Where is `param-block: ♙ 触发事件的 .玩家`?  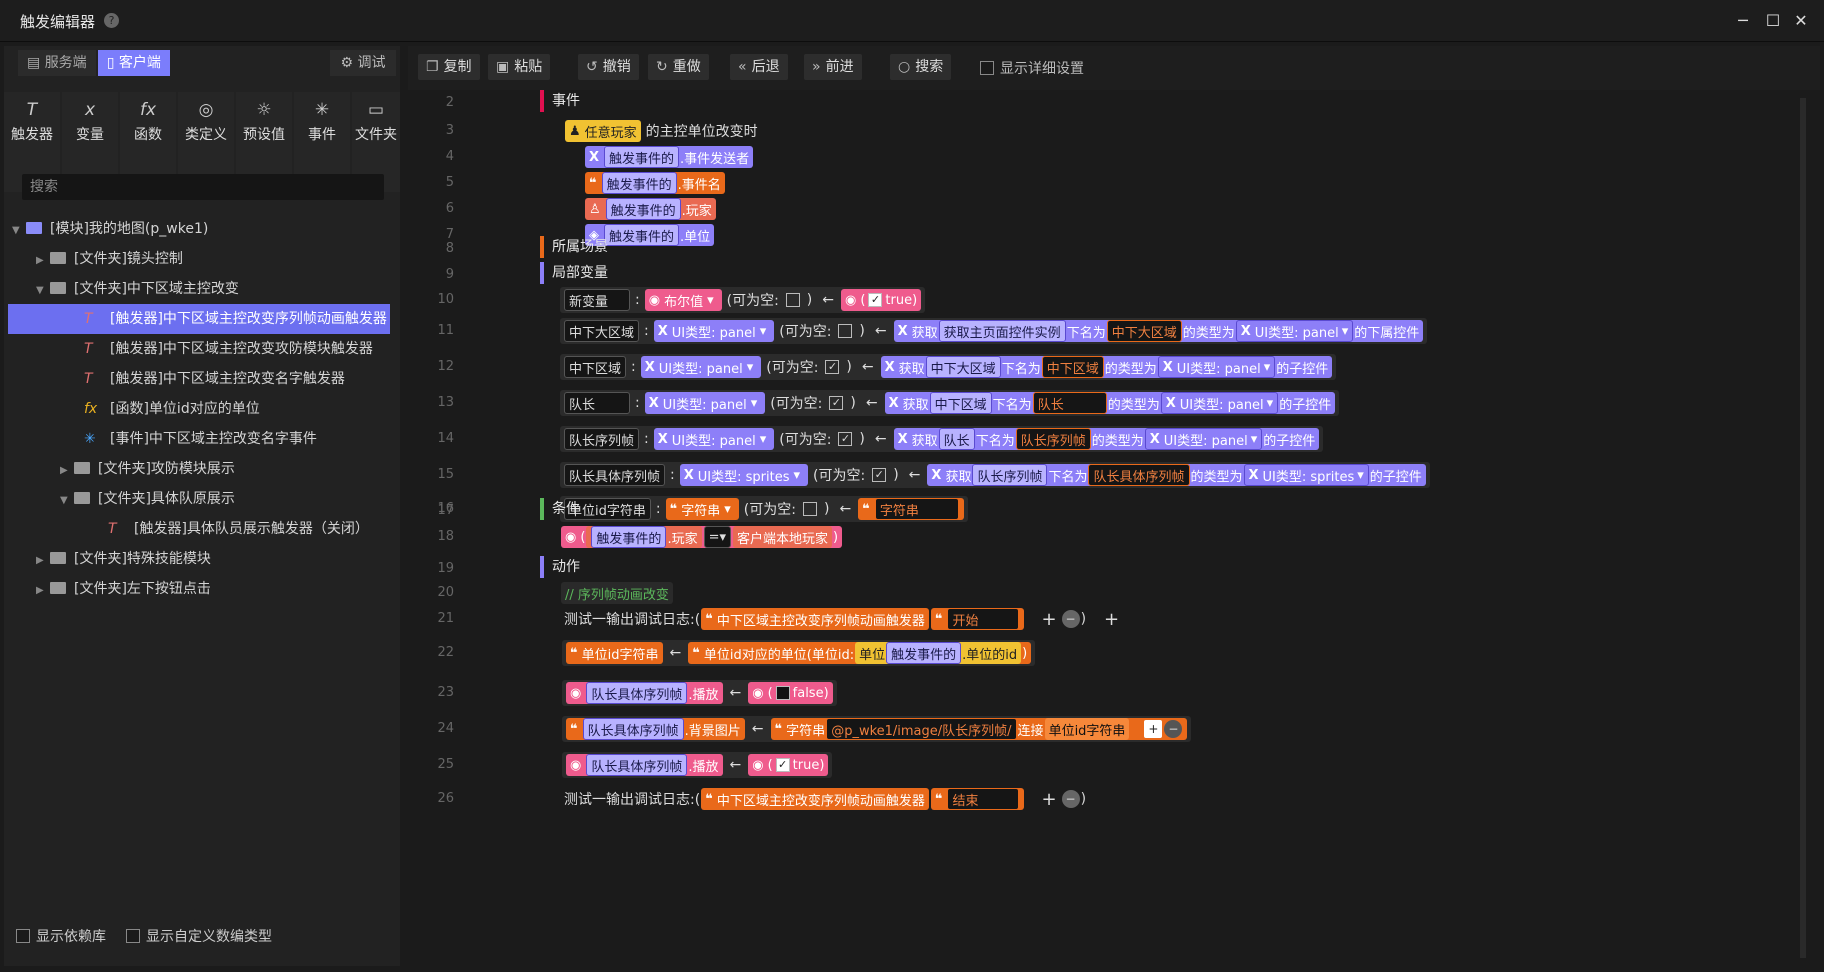 param-block: ♙ 触发事件的 .玩家 is located at coordinates (650, 209).